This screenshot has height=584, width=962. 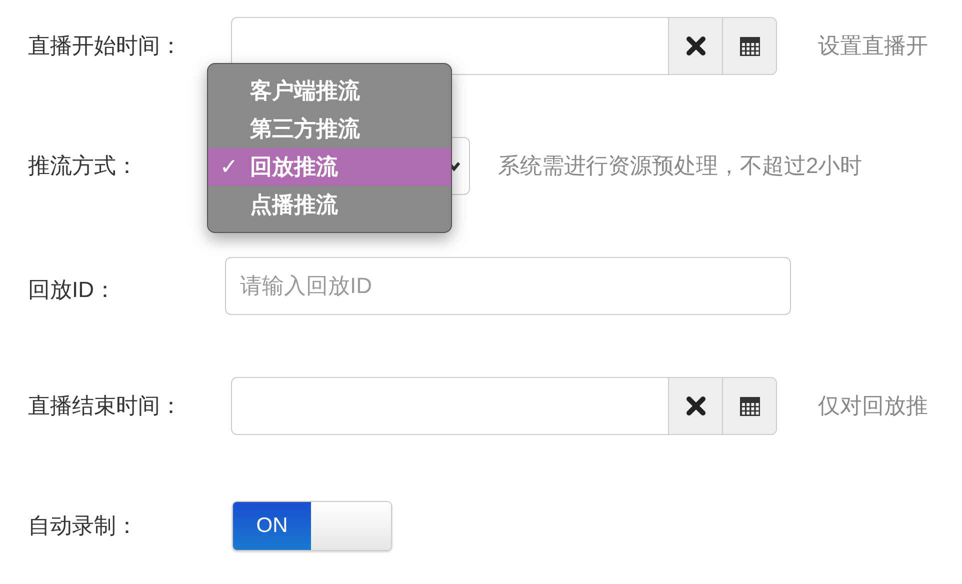 What do you see at coordinates (508, 286) in the screenshot?
I see `input-field: 请输入回放ID` at bounding box center [508, 286].